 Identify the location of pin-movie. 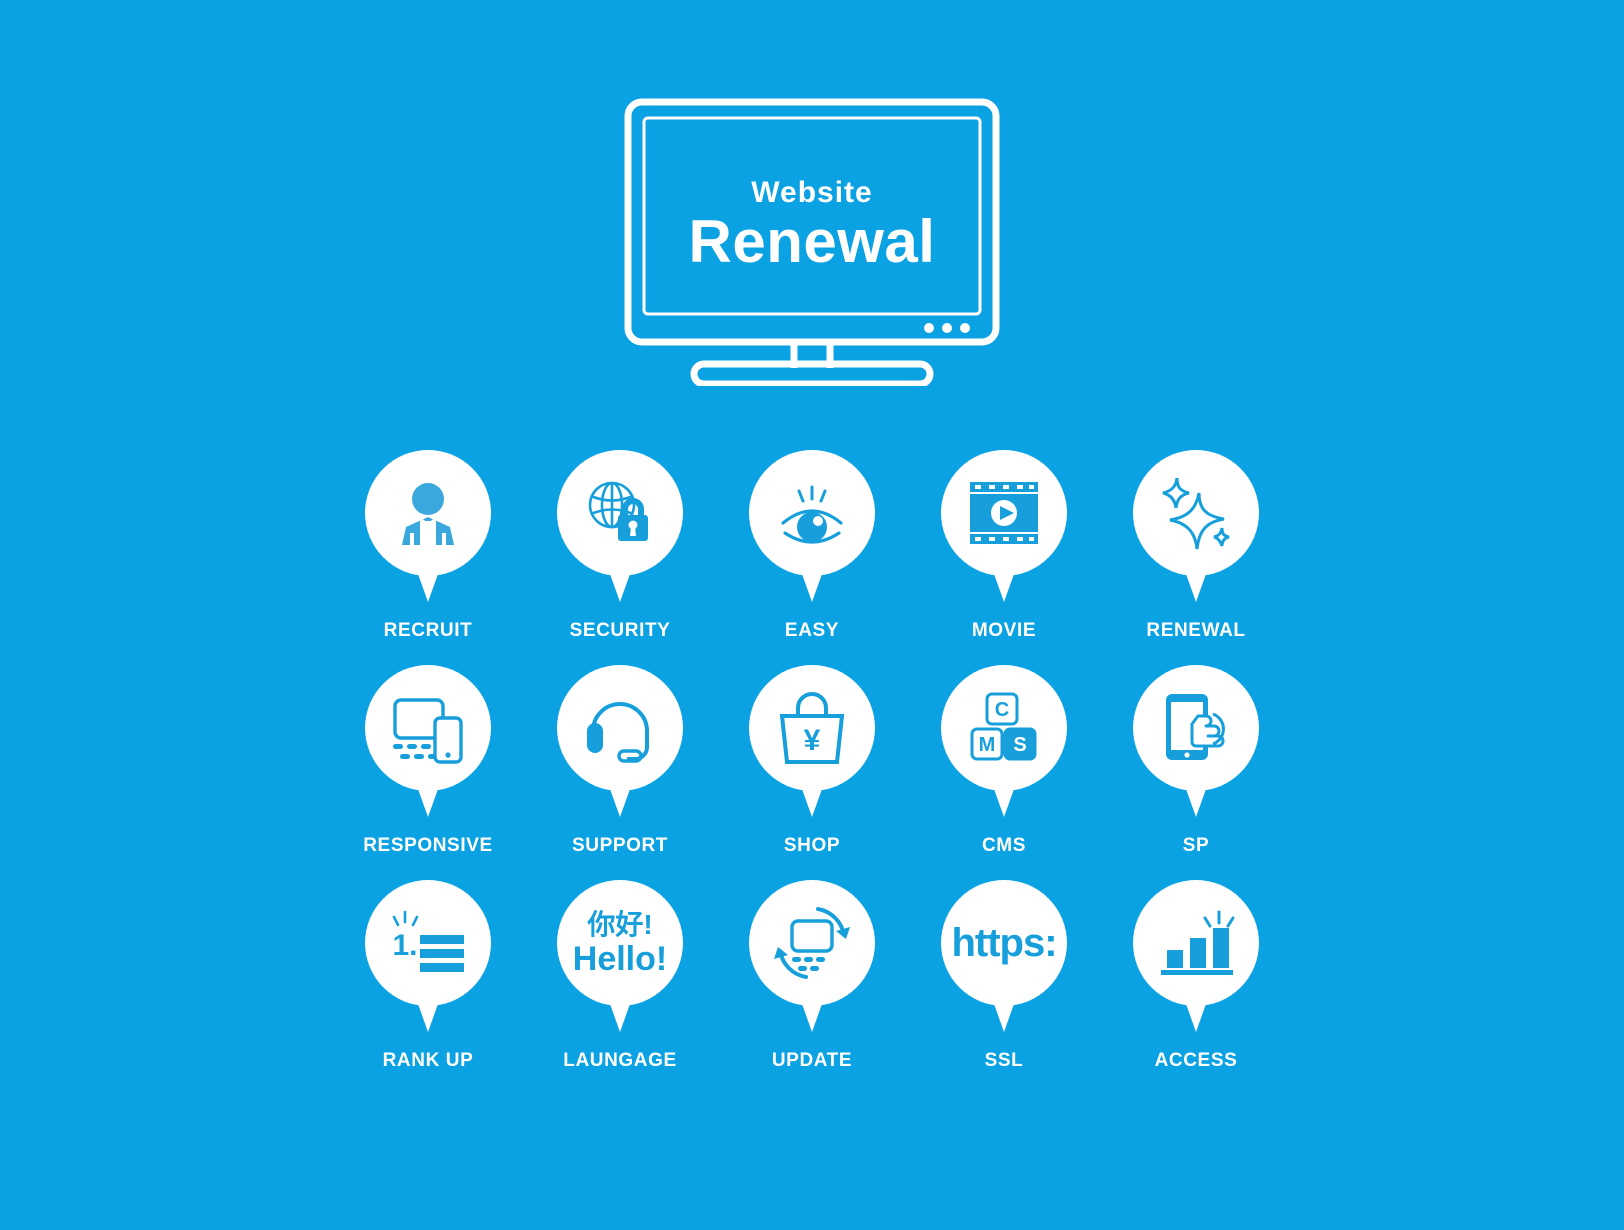
(1004, 526).